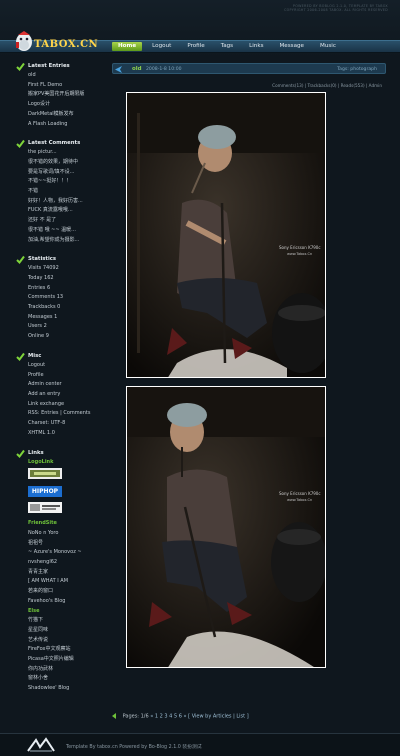  What do you see at coordinates (64, 631) in the screenshot?
I see `else-link: 星星同味` at bounding box center [64, 631].